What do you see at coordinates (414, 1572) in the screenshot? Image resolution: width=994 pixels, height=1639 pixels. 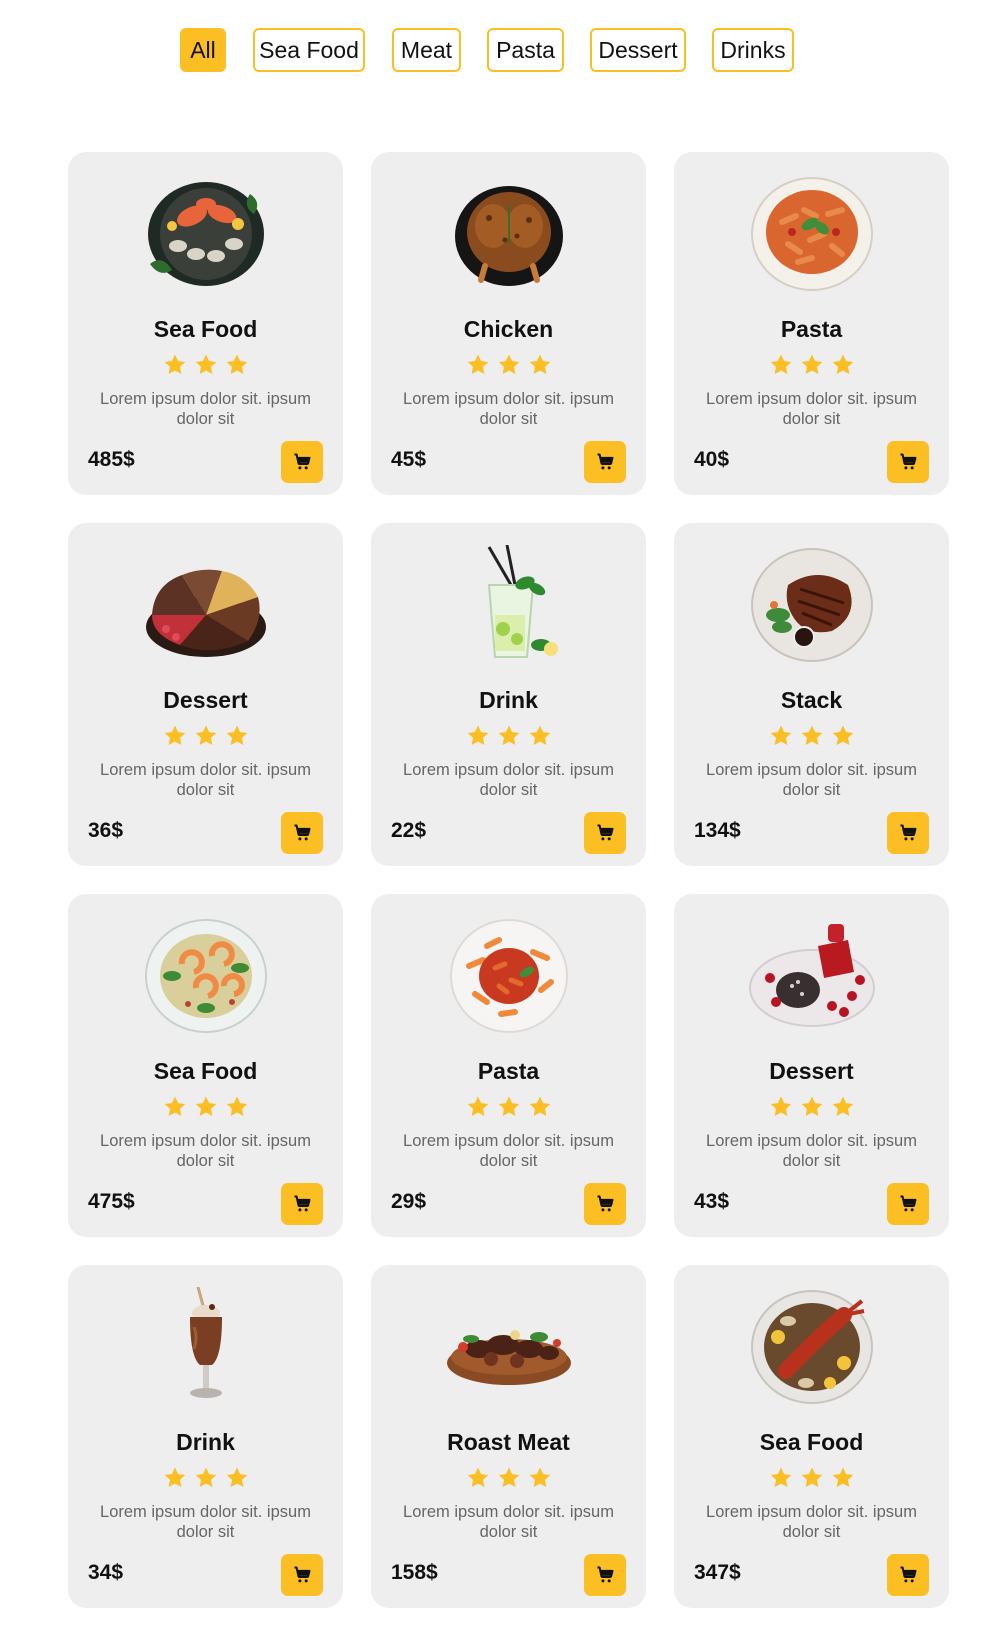 I see `product-price: 158$` at bounding box center [414, 1572].